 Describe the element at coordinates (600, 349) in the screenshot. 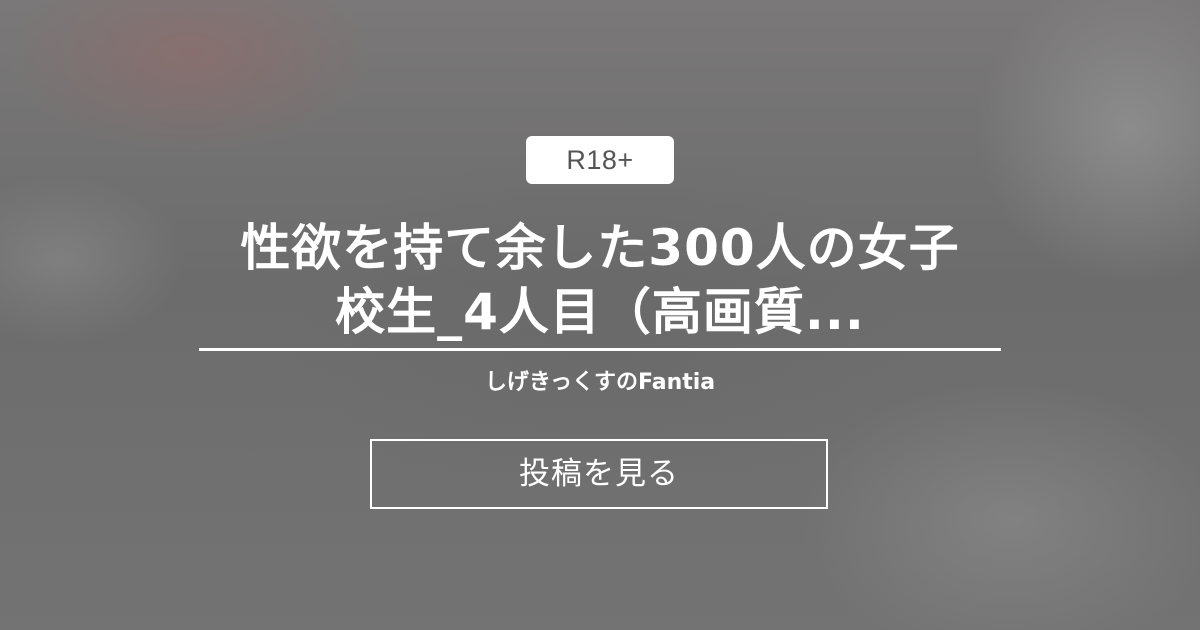

I see `title-underline` at that location.